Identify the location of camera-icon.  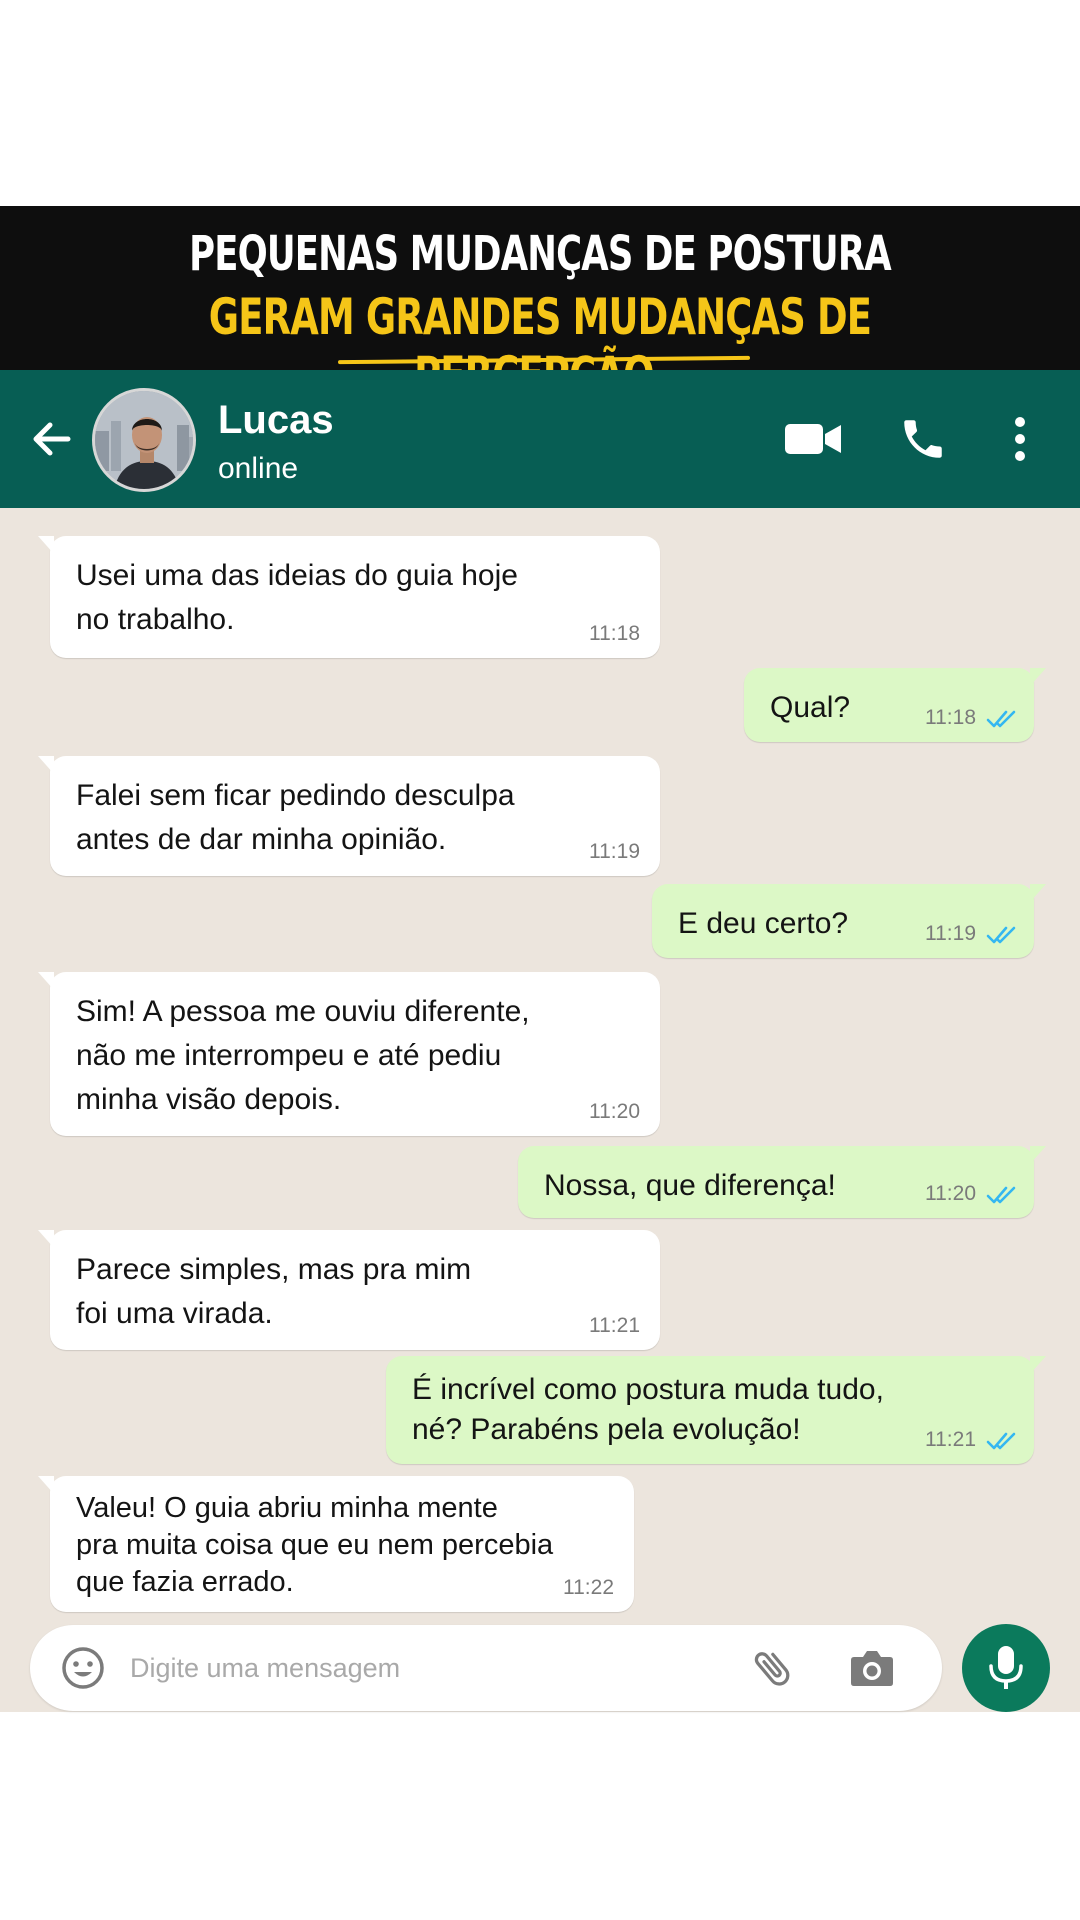
(872, 1668).